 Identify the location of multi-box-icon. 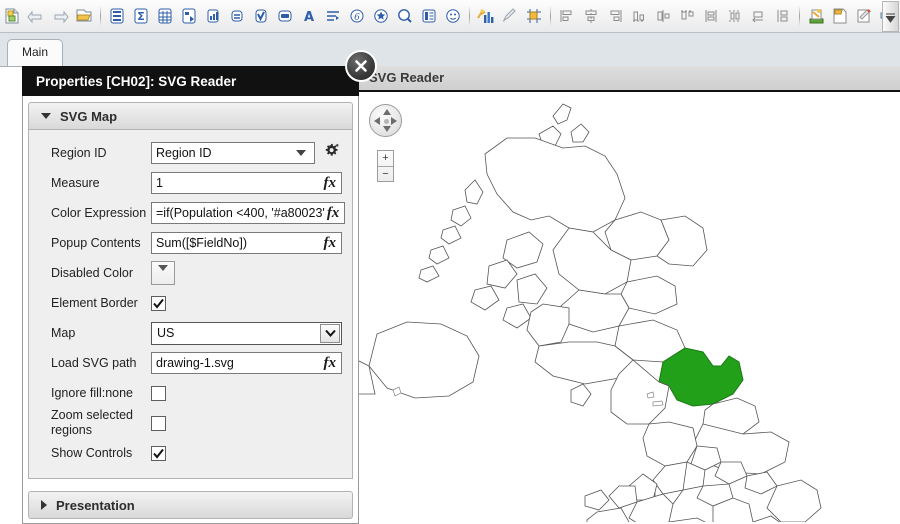
(261, 16).